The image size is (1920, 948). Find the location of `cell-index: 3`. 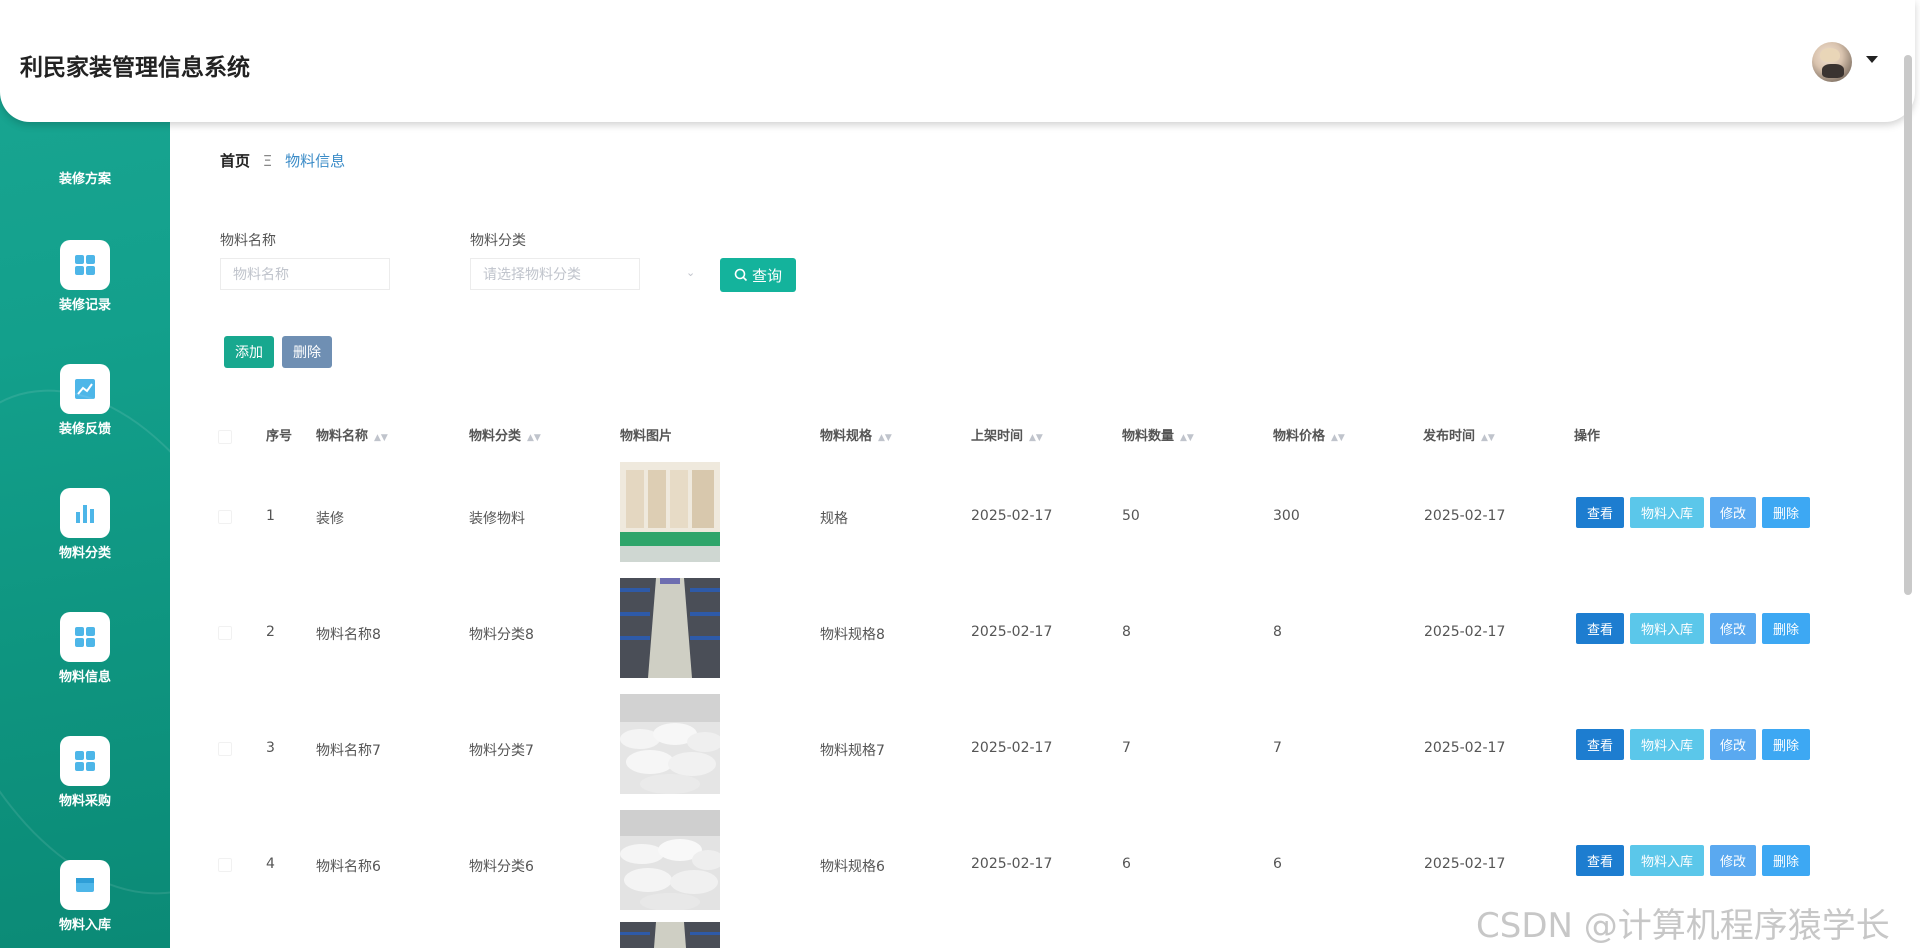

cell-index: 3 is located at coordinates (270, 748).